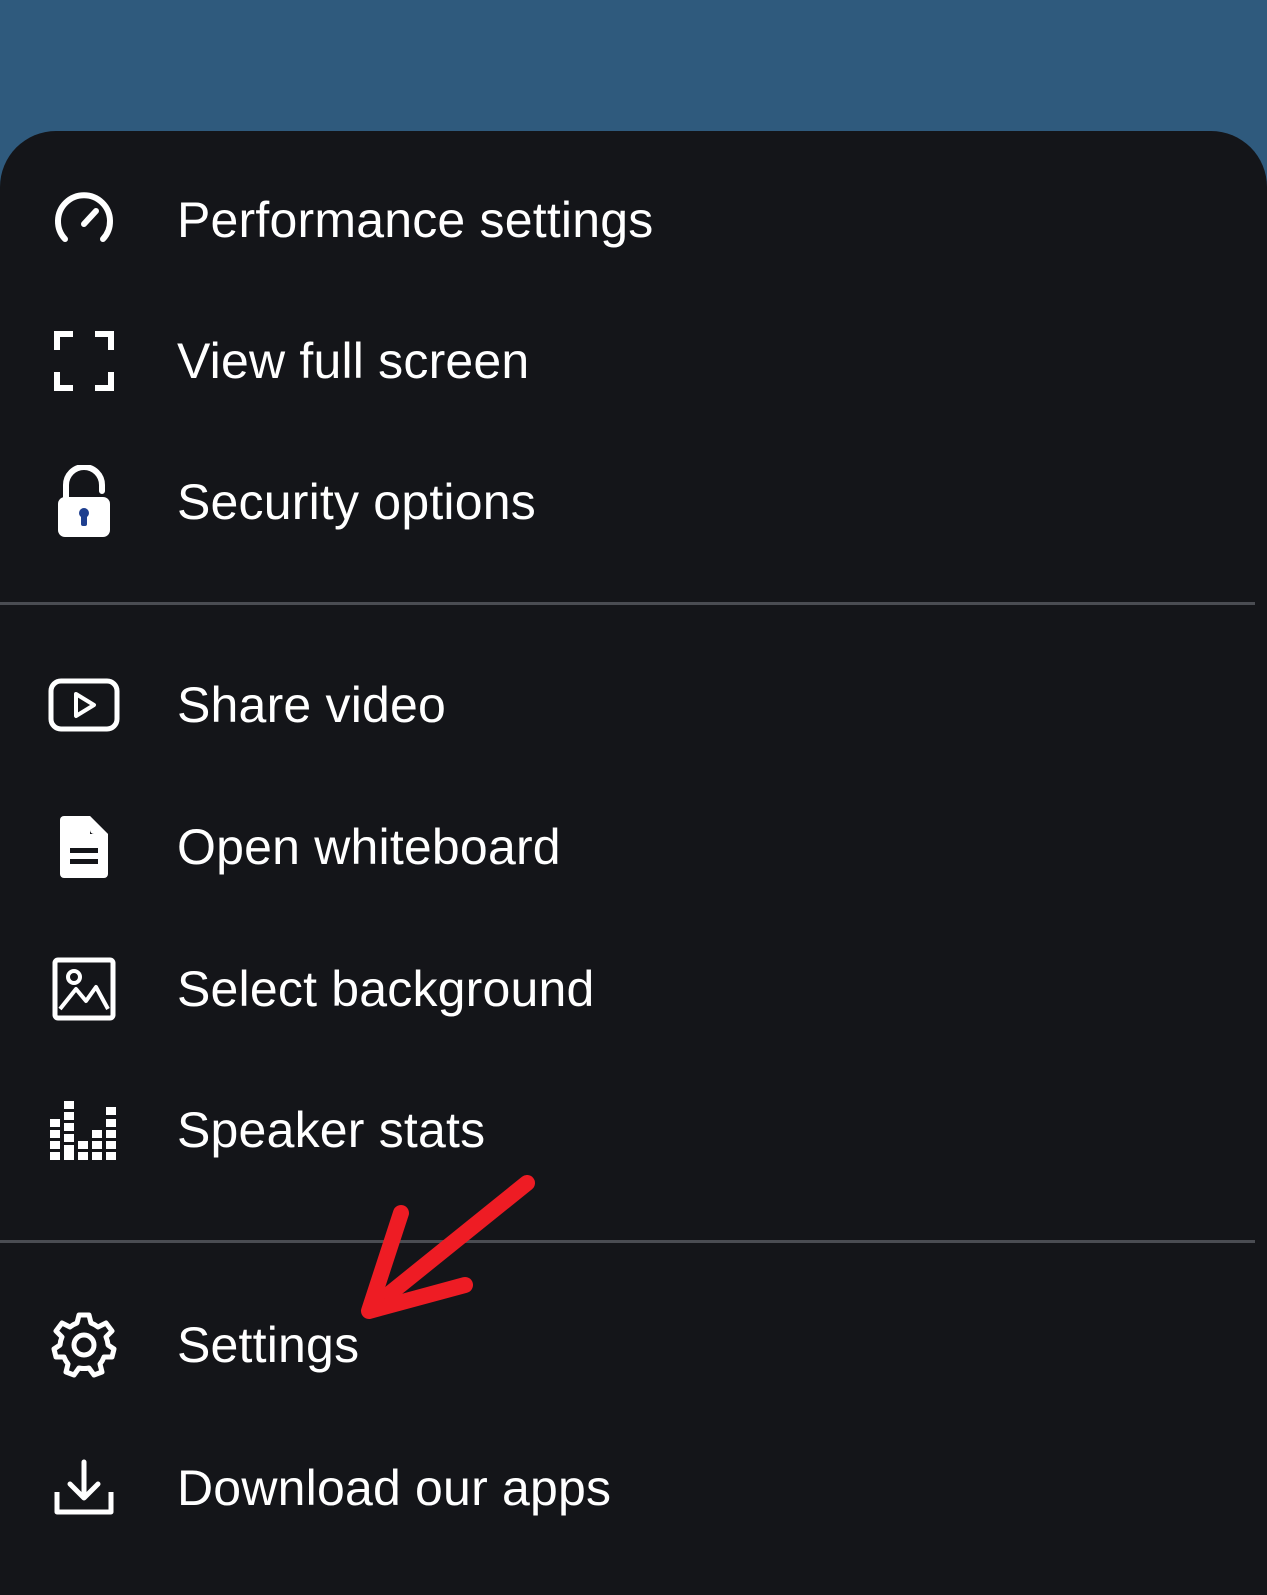 This screenshot has width=1267, height=1595. I want to click on menu-item-view-full-screen: View full screen, so click(633, 361).